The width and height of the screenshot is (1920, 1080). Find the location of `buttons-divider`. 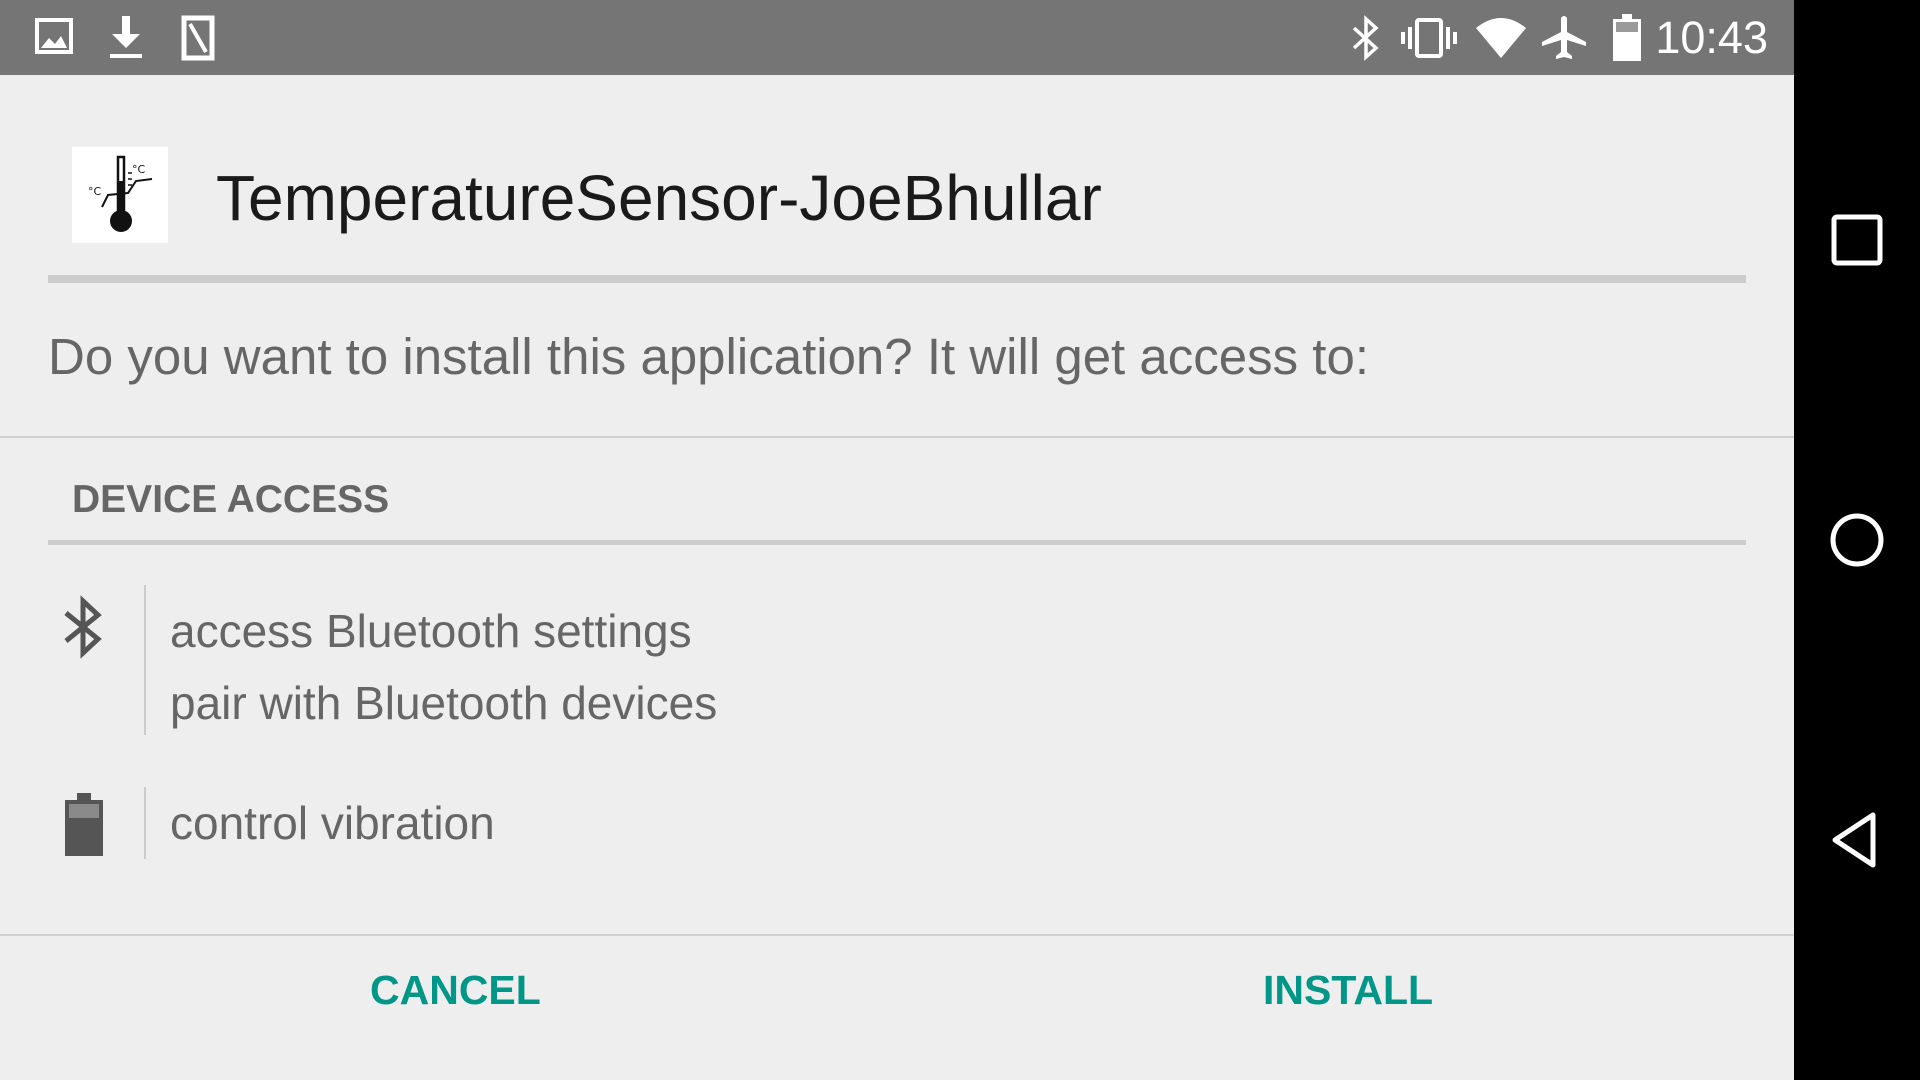

buttons-divider is located at coordinates (897, 935).